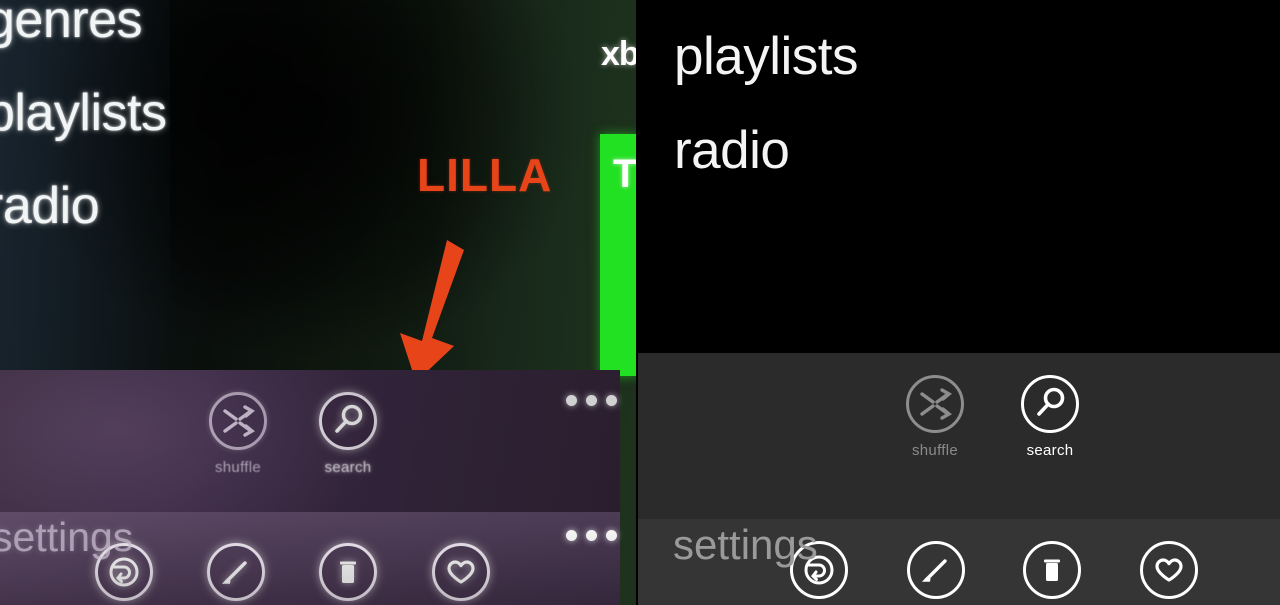 Image resolution: width=1280 pixels, height=605 pixels. I want to click on right-settings-label: settings, so click(745, 545).